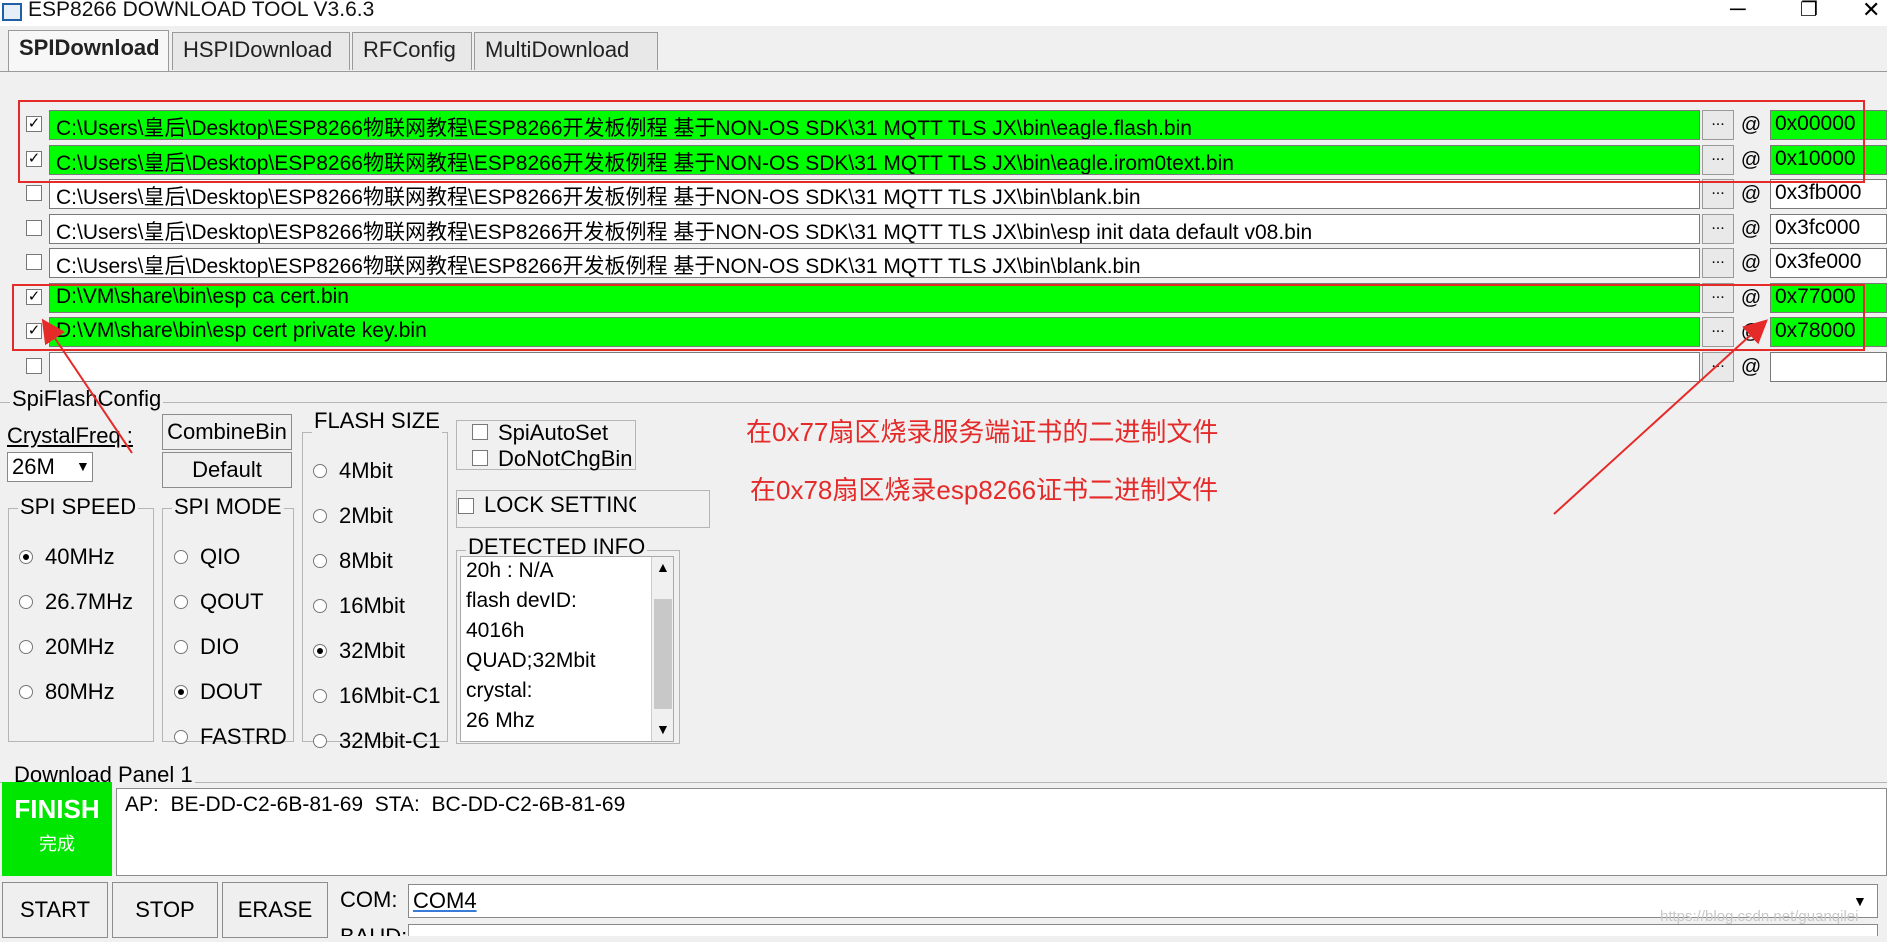  What do you see at coordinates (369, 899) in the screenshot?
I see `com-label: COM:` at bounding box center [369, 899].